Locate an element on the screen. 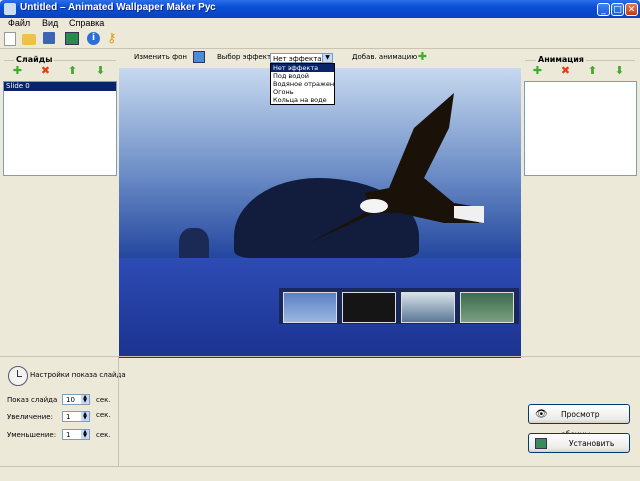 This screenshot has width=640, height=481. add-animation-label: Добав. анимацию is located at coordinates (384, 57).